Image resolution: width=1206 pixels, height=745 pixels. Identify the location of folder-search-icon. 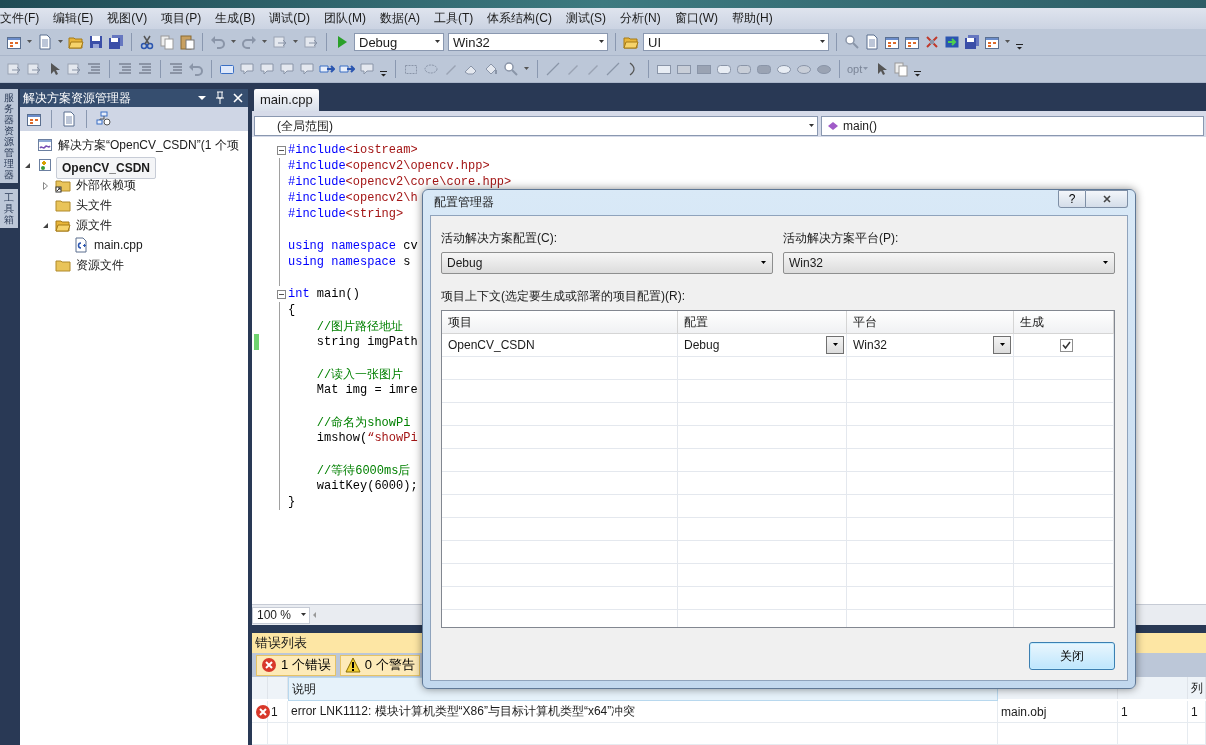
(631, 42).